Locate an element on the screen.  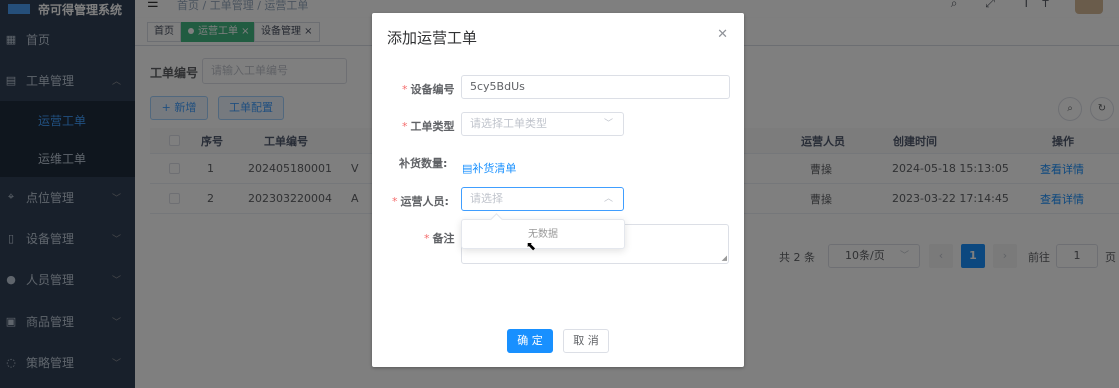
confirm-button: 确 定 is located at coordinates (530, 341).